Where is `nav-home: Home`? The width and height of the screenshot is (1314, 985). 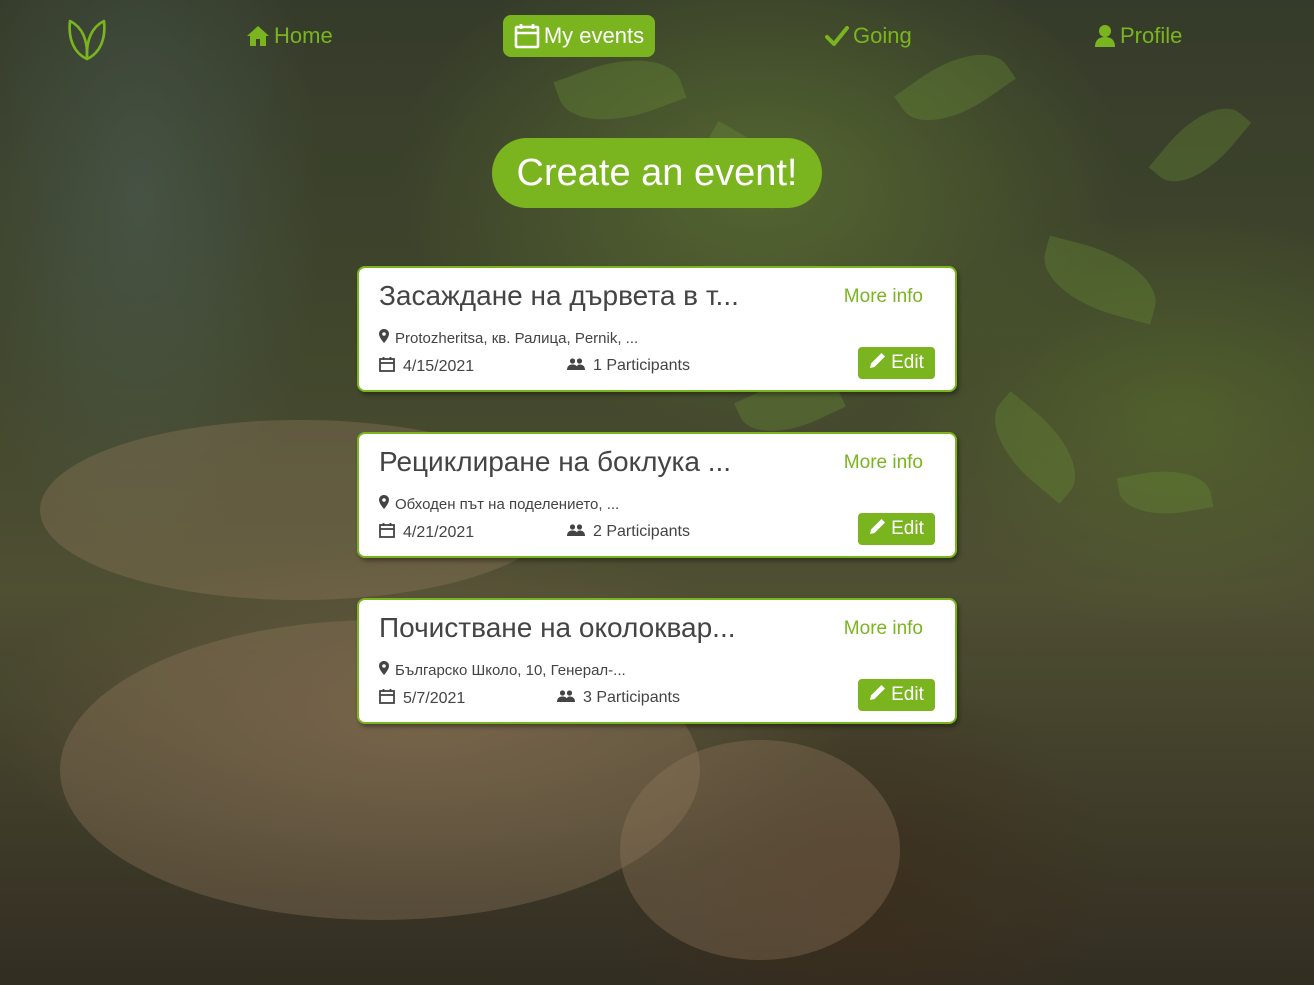
nav-home: Home is located at coordinates (289, 36).